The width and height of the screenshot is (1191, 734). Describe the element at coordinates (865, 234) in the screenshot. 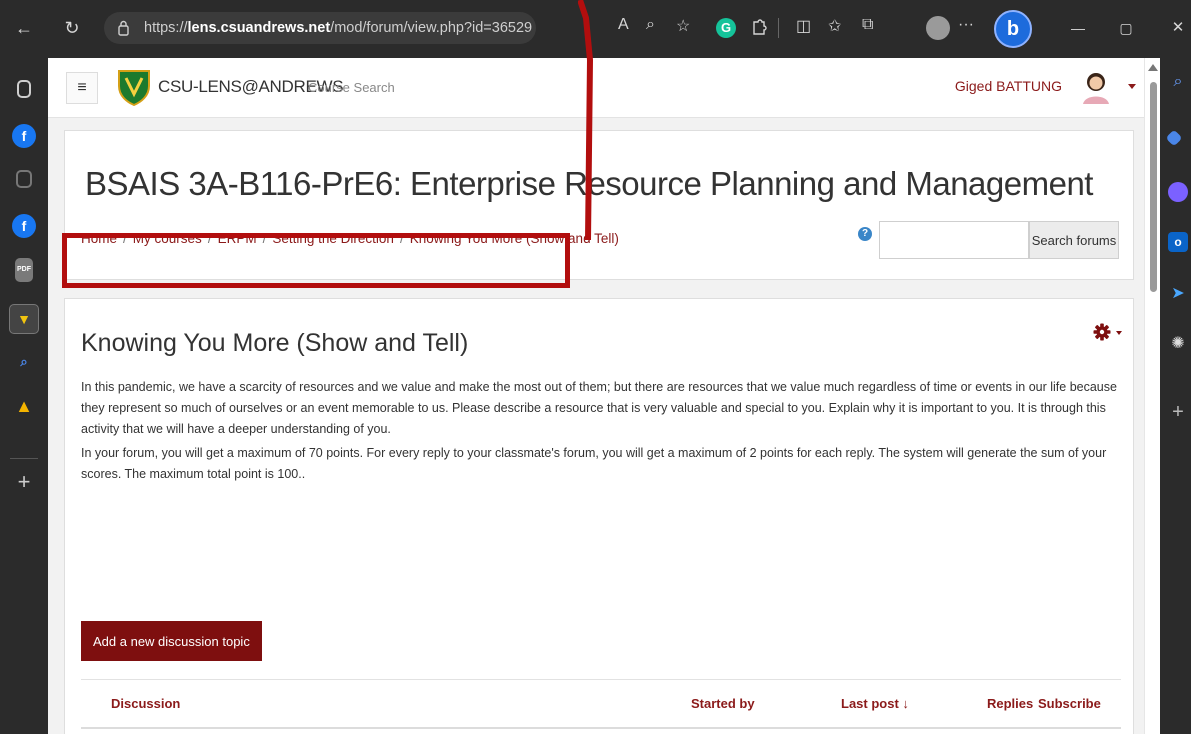

I see `help-icon: ?` at that location.